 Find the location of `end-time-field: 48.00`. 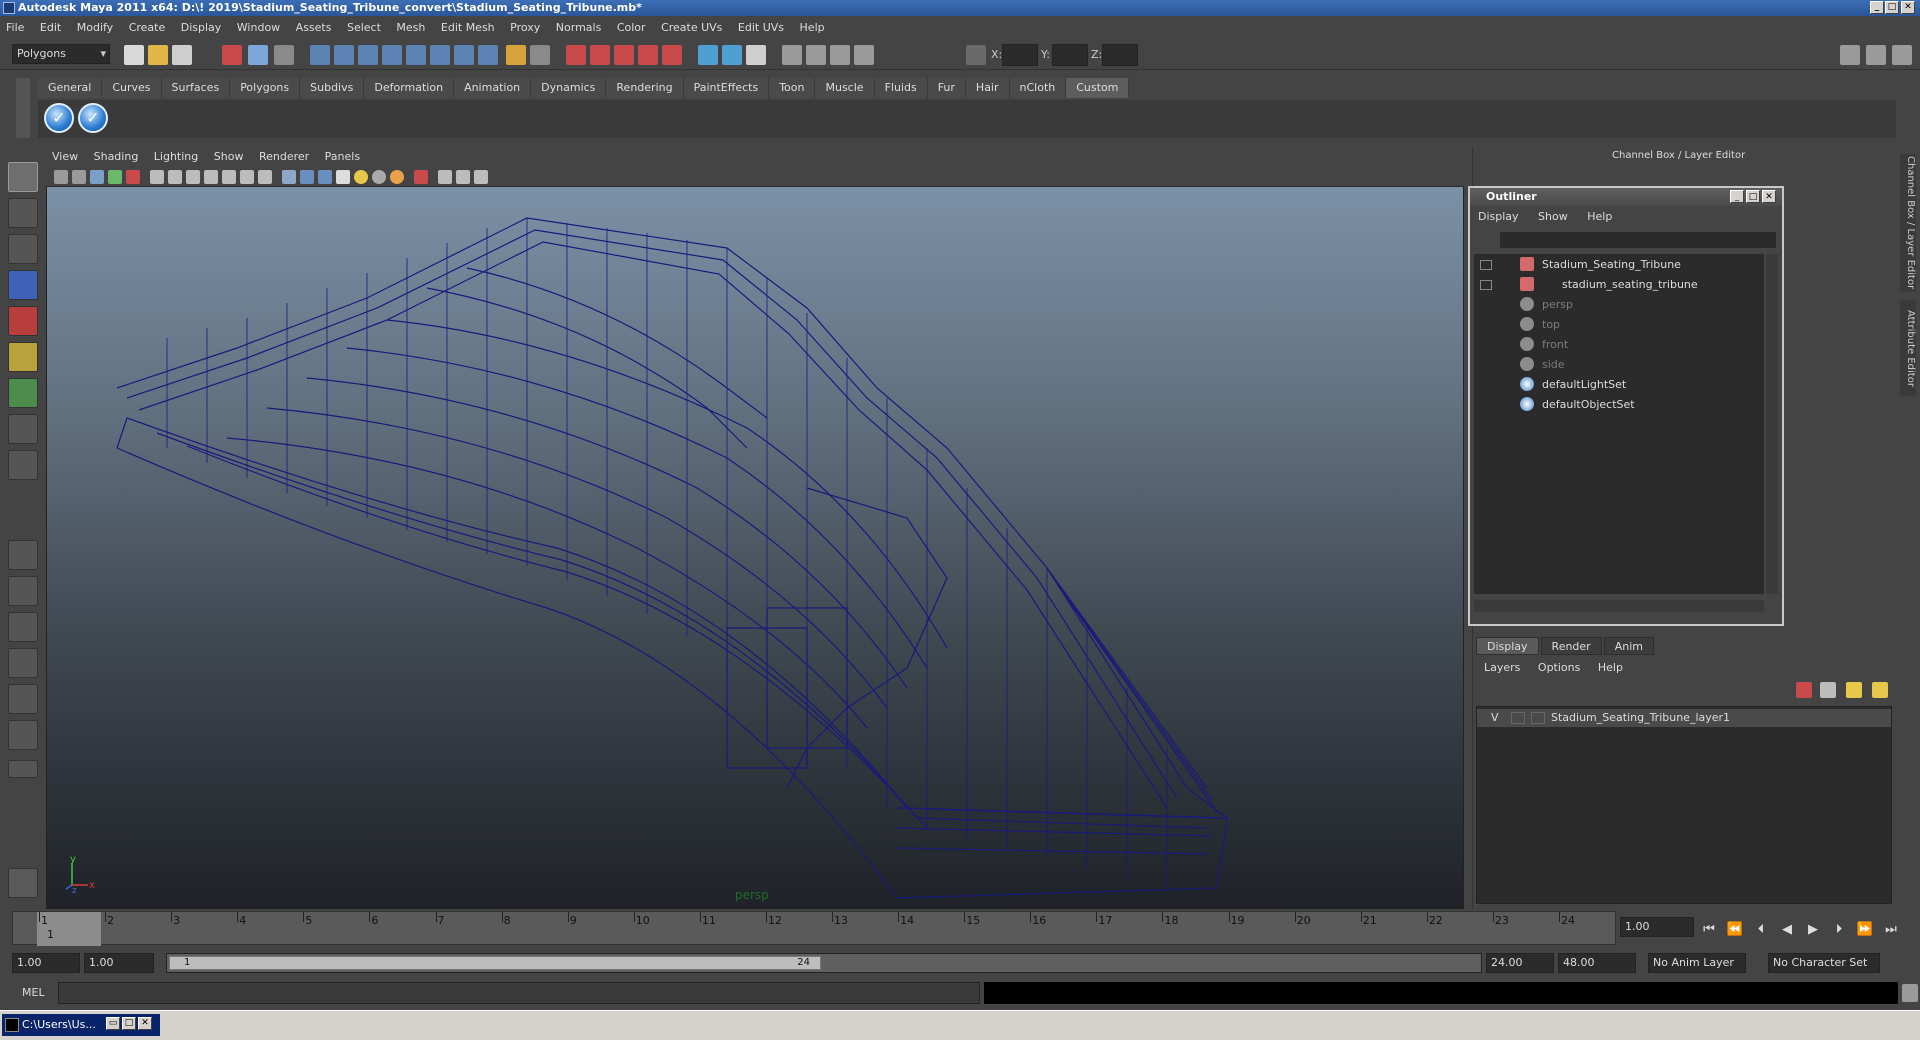

end-time-field: 48.00 is located at coordinates (1597, 963).